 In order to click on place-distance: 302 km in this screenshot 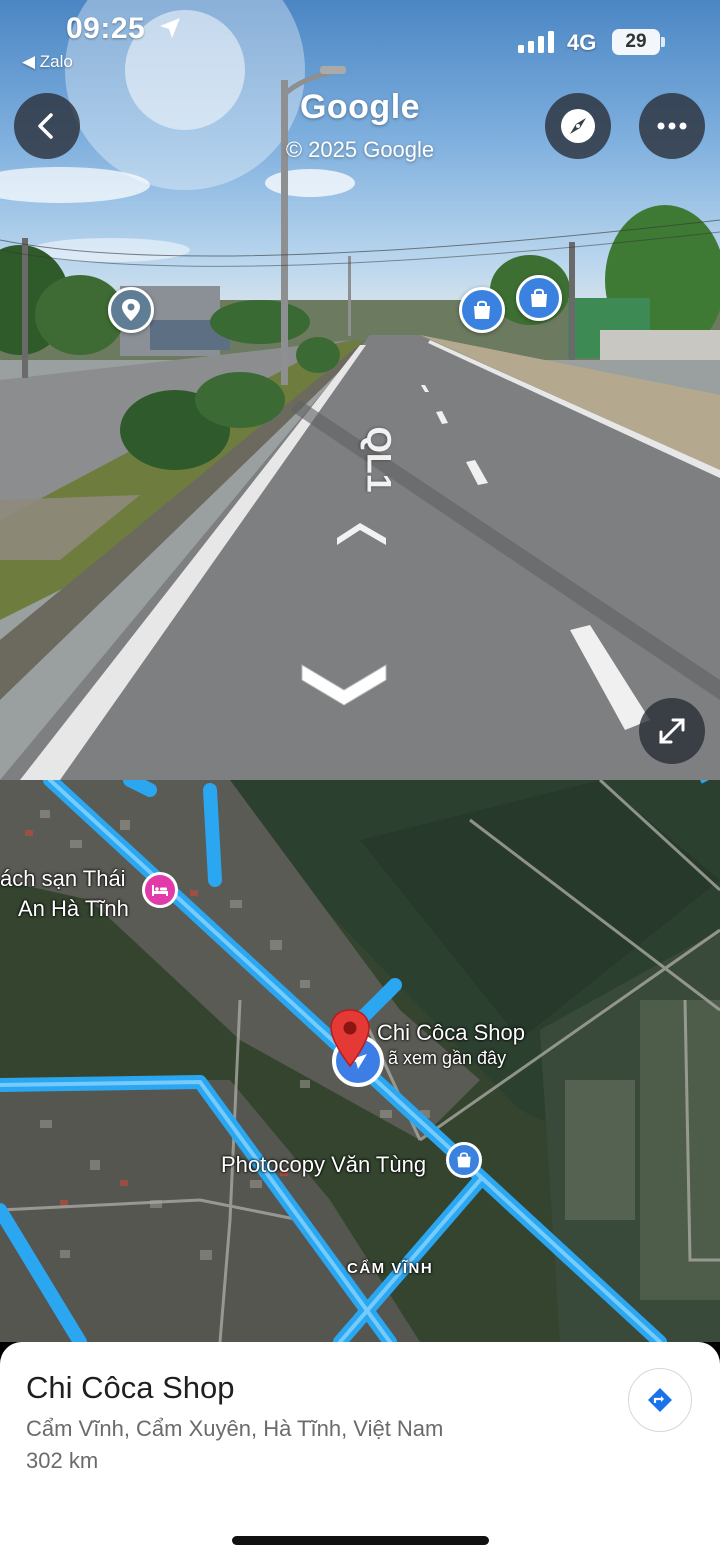, I will do `click(62, 1460)`.